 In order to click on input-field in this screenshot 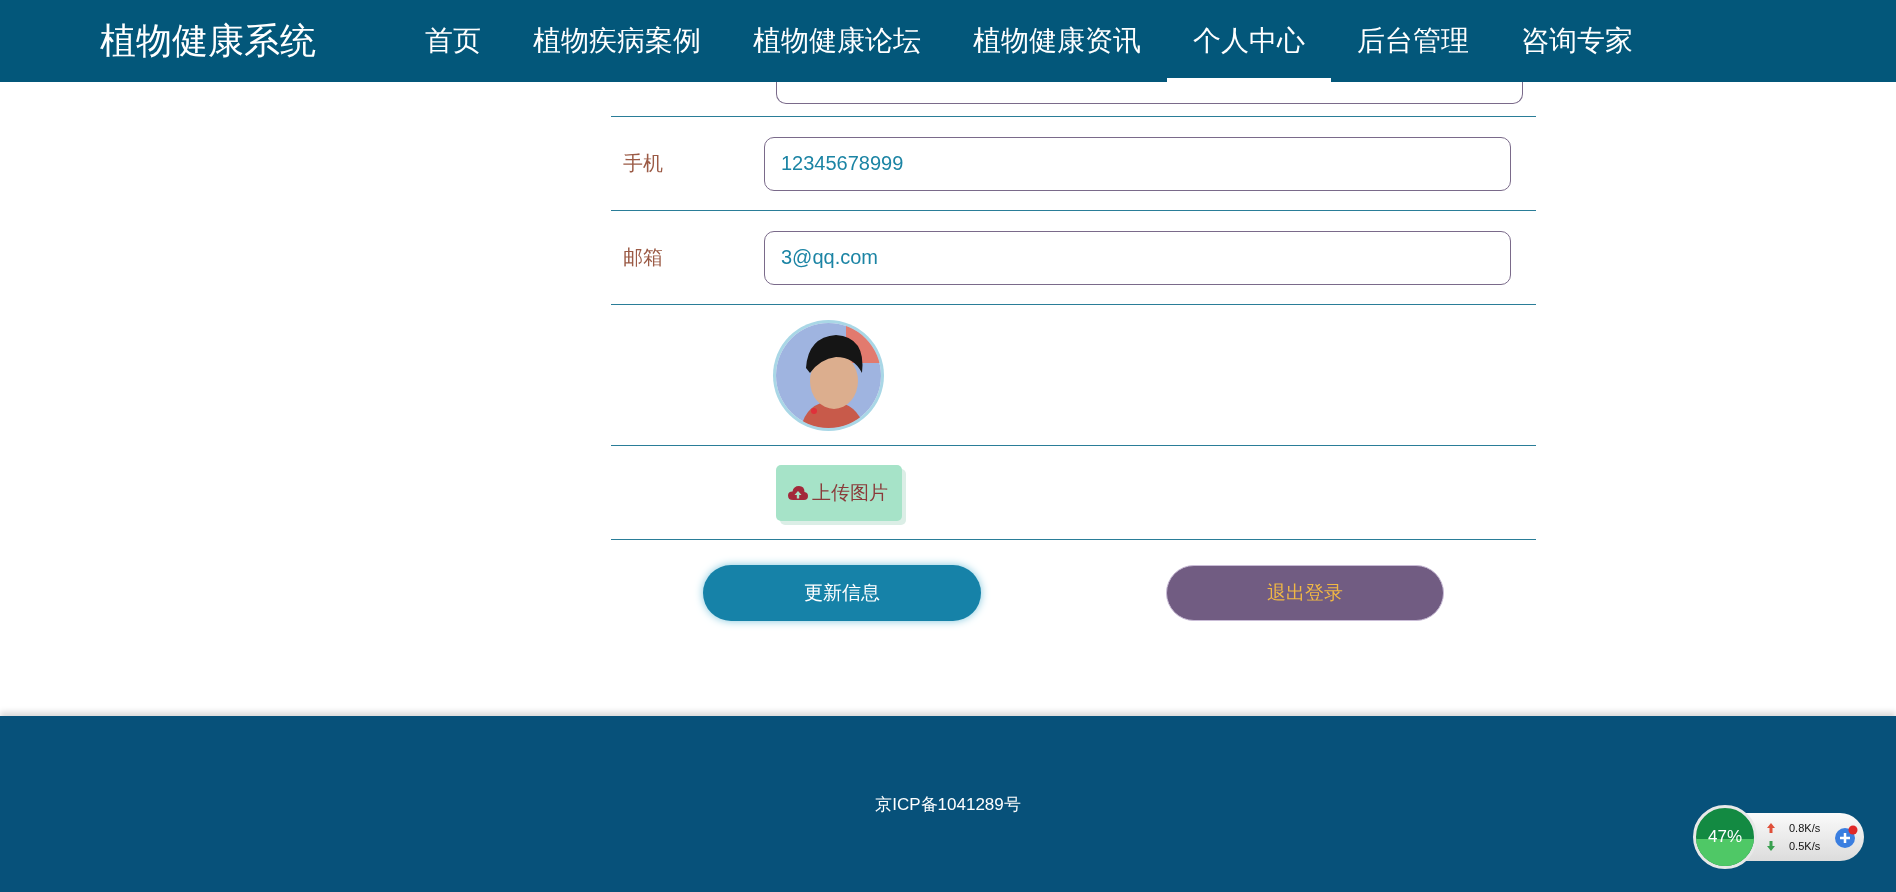, I will do `click(1149, 93)`.